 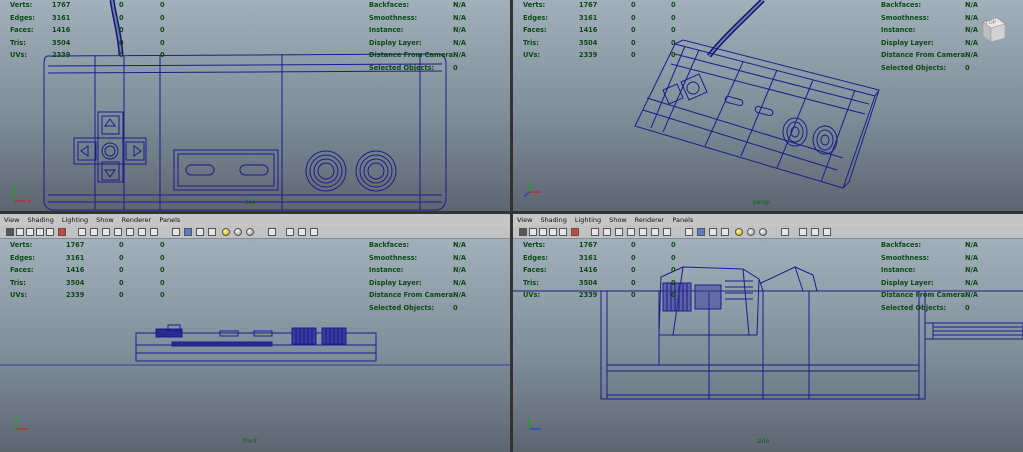 I want to click on info-label: Distance From Camera:, so click(x=924, y=55).